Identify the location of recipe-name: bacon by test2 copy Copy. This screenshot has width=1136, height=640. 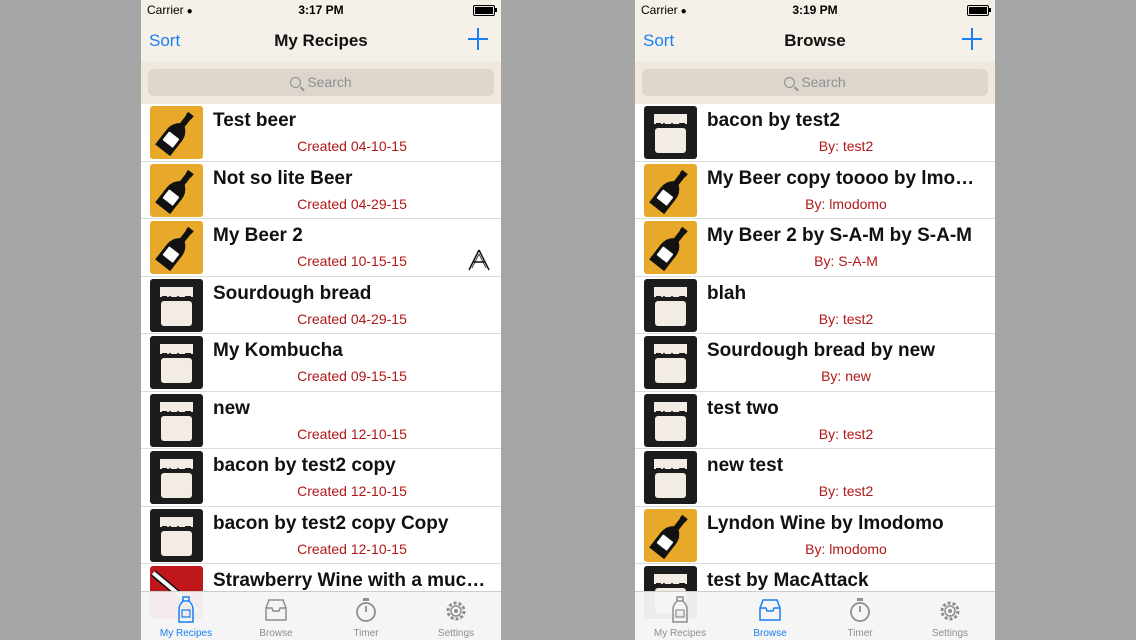
(331, 523).